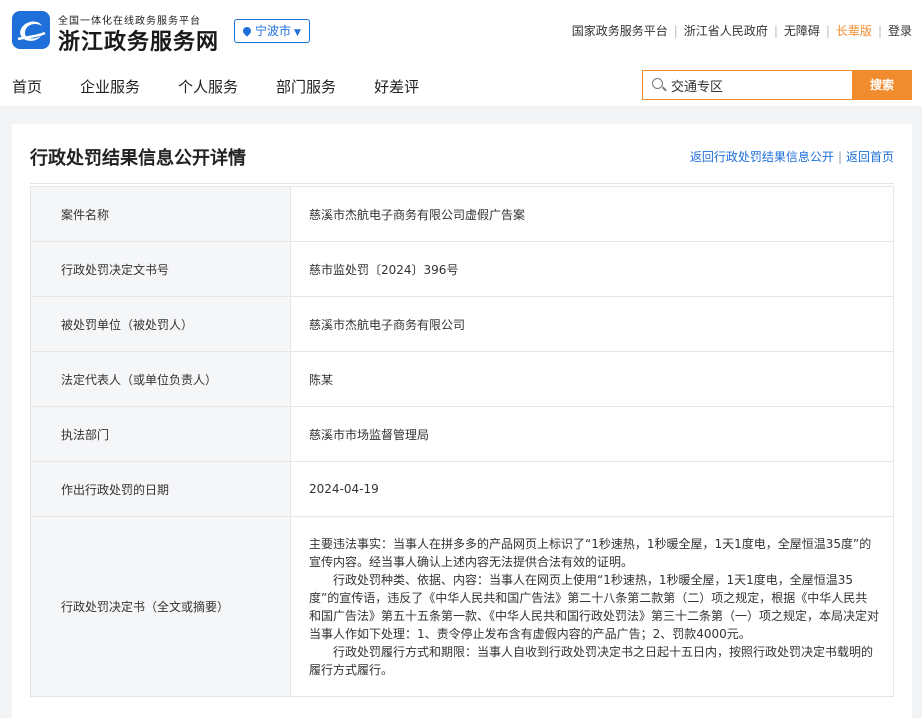 Image resolution: width=922 pixels, height=718 pixels. Describe the element at coordinates (726, 31) in the screenshot. I see `link-zhejiang-government: 浙江省人民政府` at that location.